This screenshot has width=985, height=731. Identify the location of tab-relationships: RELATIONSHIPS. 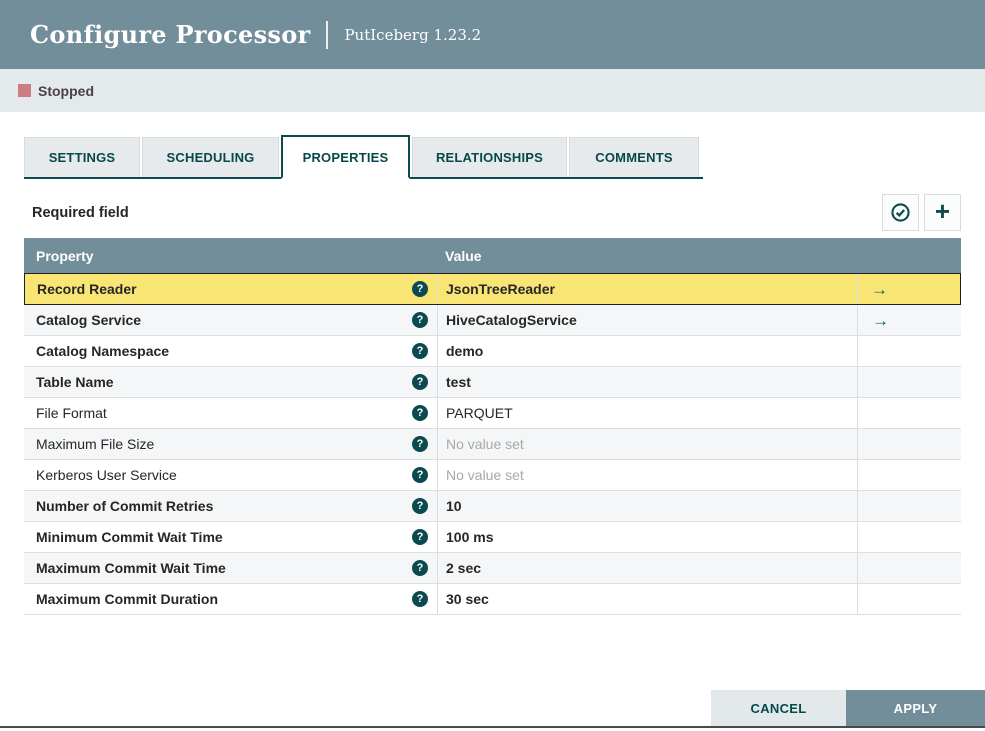
(489, 157).